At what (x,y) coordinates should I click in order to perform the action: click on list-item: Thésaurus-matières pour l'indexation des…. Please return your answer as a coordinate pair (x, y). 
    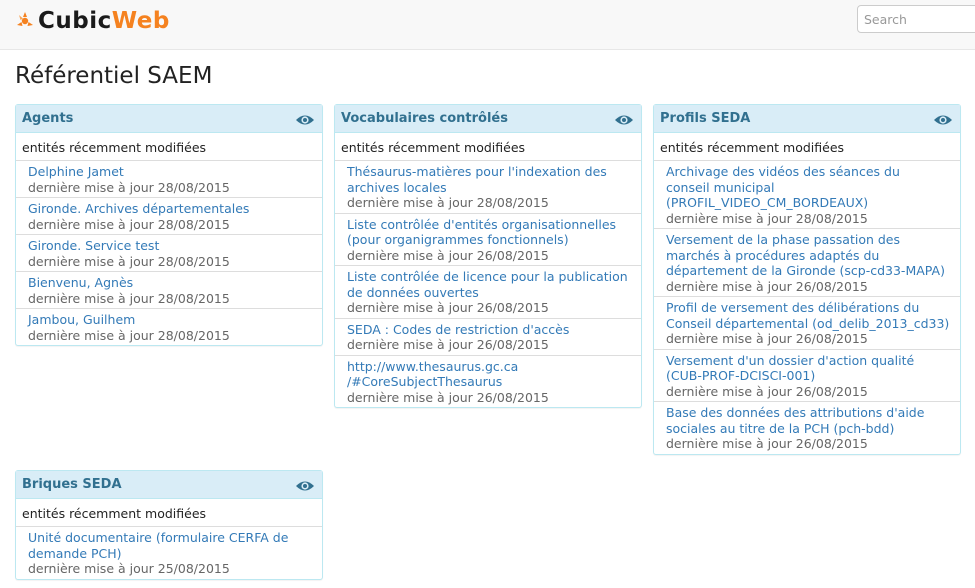
    Looking at the image, I should click on (488, 187).